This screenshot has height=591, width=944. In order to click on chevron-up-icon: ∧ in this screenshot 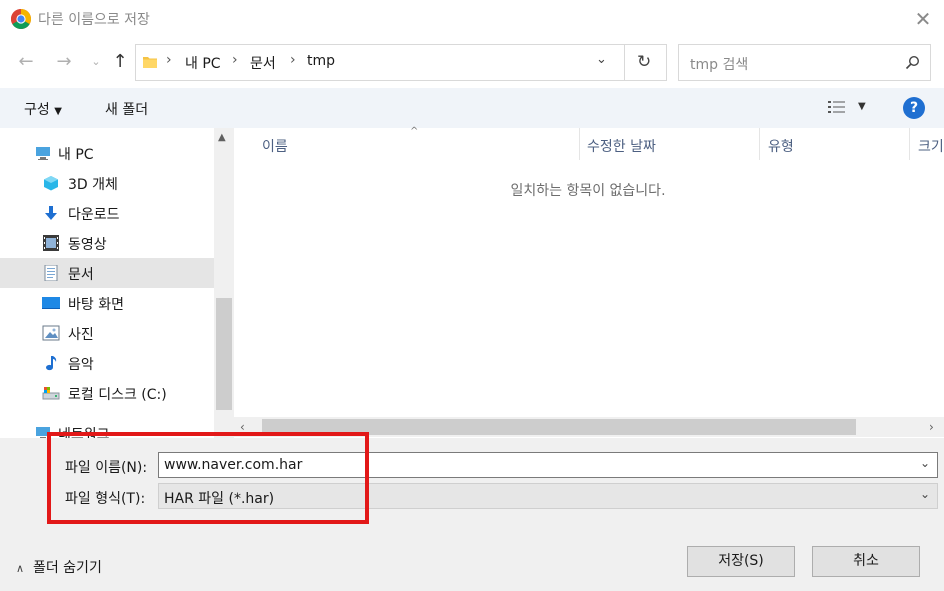, I will do `click(20, 568)`.